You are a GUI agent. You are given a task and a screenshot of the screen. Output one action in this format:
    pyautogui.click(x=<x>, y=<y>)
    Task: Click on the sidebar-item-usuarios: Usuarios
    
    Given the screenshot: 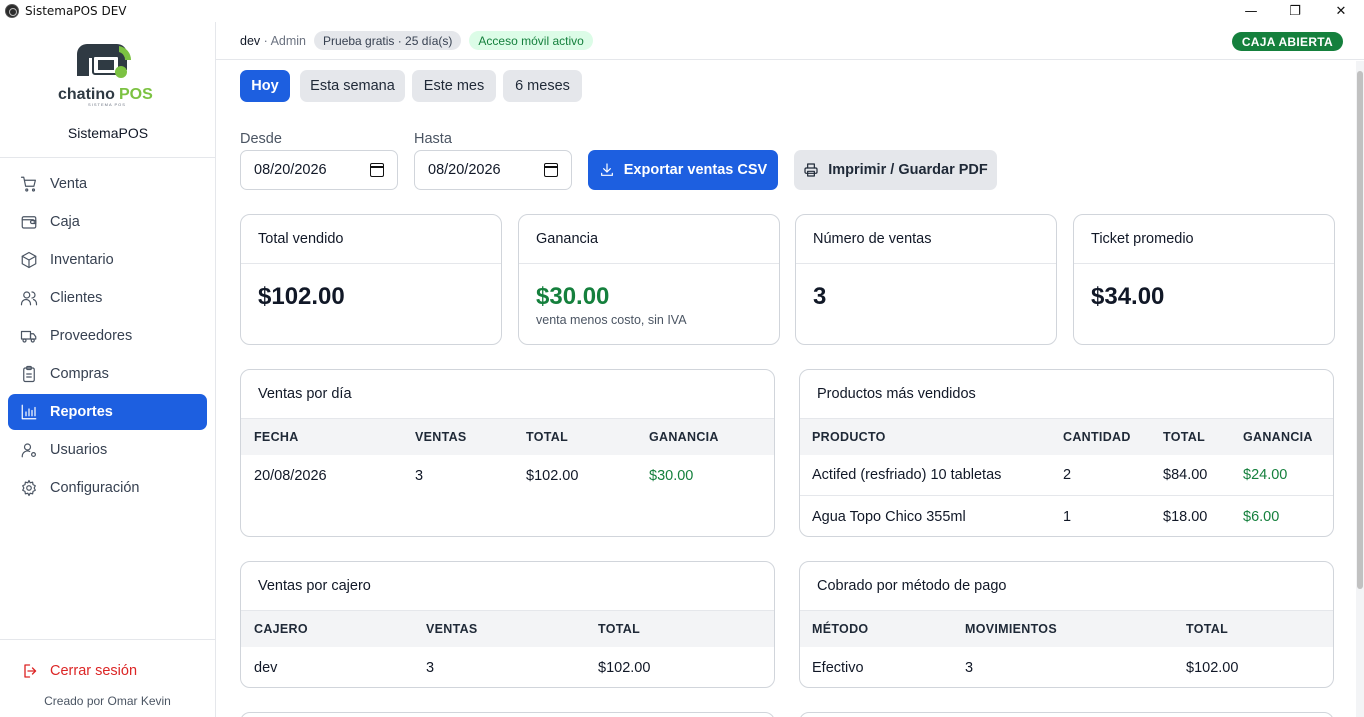 What is the action you would take?
    pyautogui.click(x=107, y=450)
    